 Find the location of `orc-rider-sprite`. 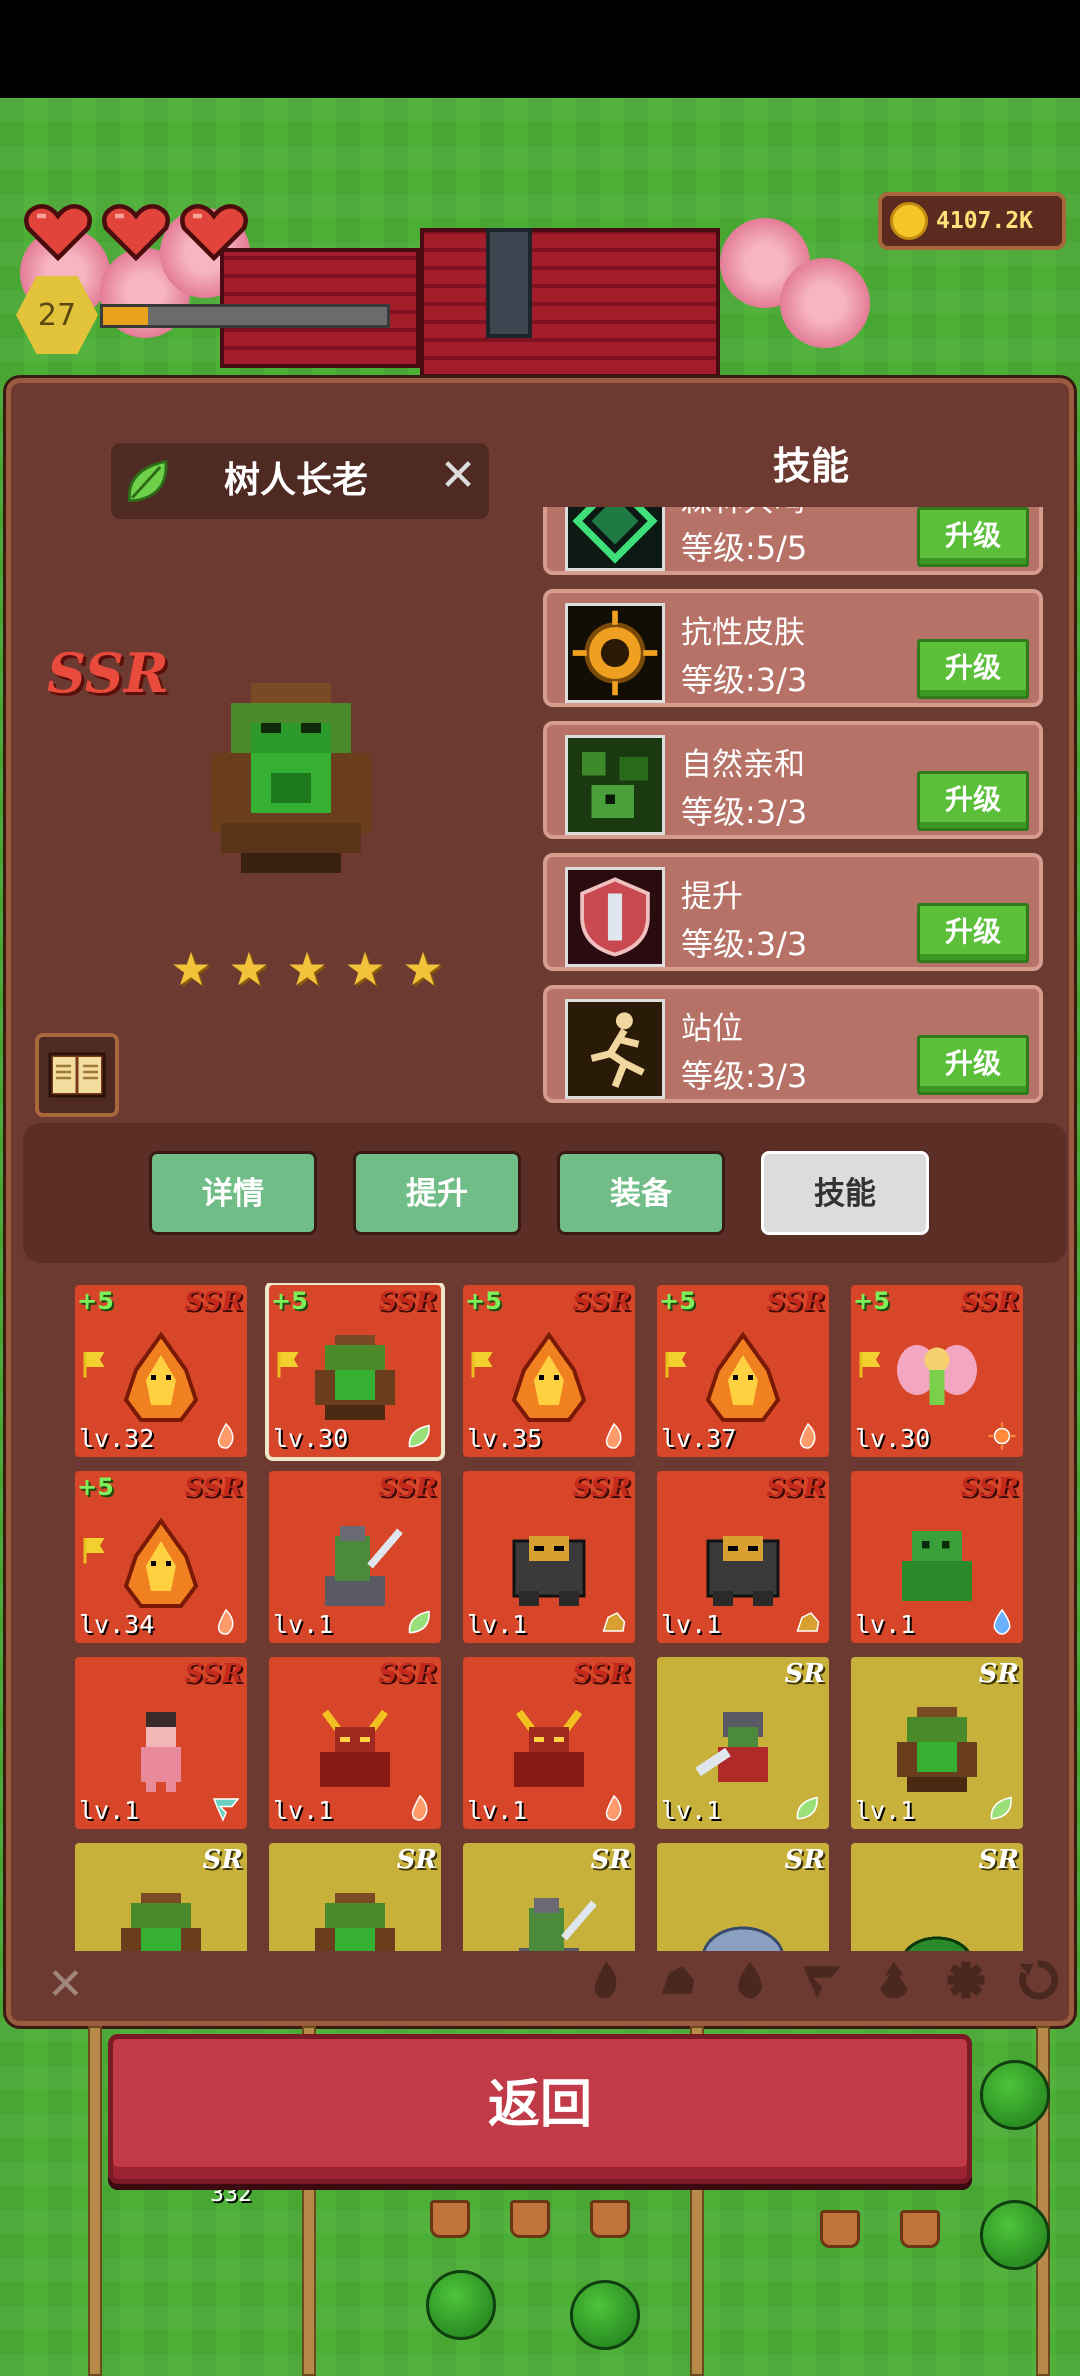

orc-rider-sprite is located at coordinates (364, 1566).